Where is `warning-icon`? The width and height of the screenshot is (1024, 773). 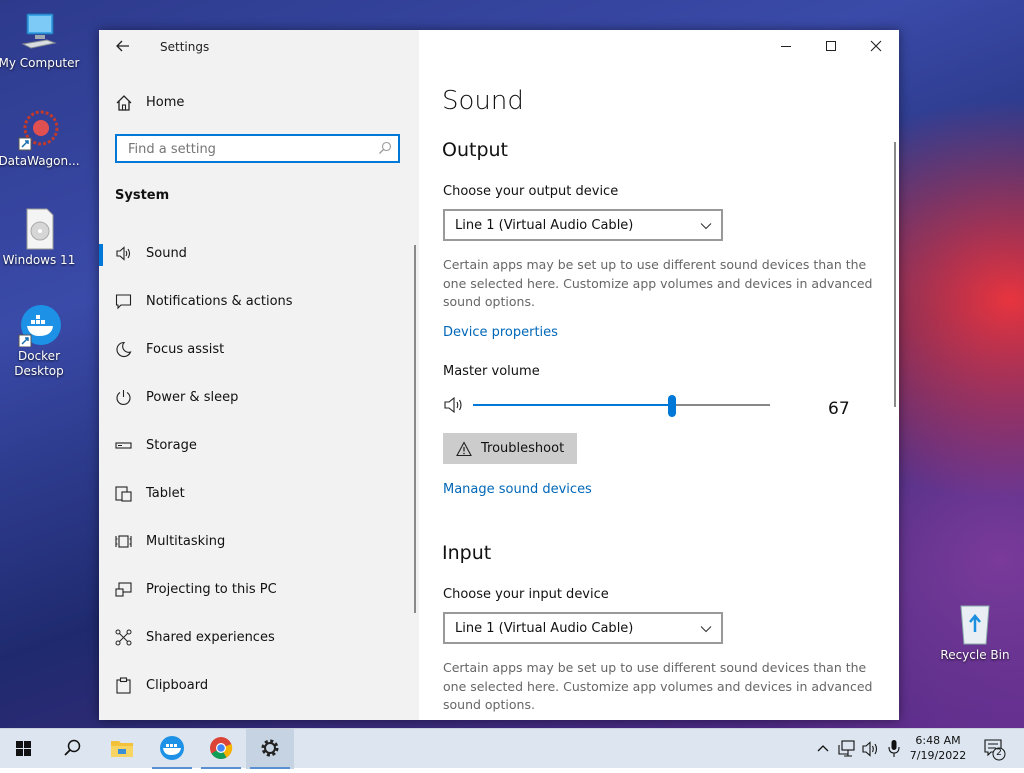 warning-icon is located at coordinates (464, 449).